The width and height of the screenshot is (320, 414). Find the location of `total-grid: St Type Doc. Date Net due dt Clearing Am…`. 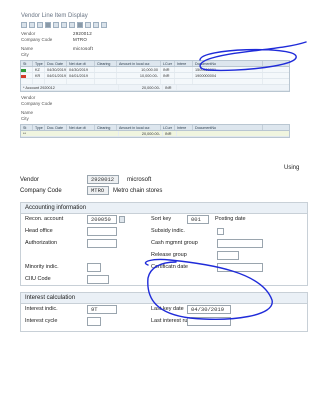

total-grid: St Type Doc. Date Net due dt Clearing Am… is located at coordinates (155, 131).